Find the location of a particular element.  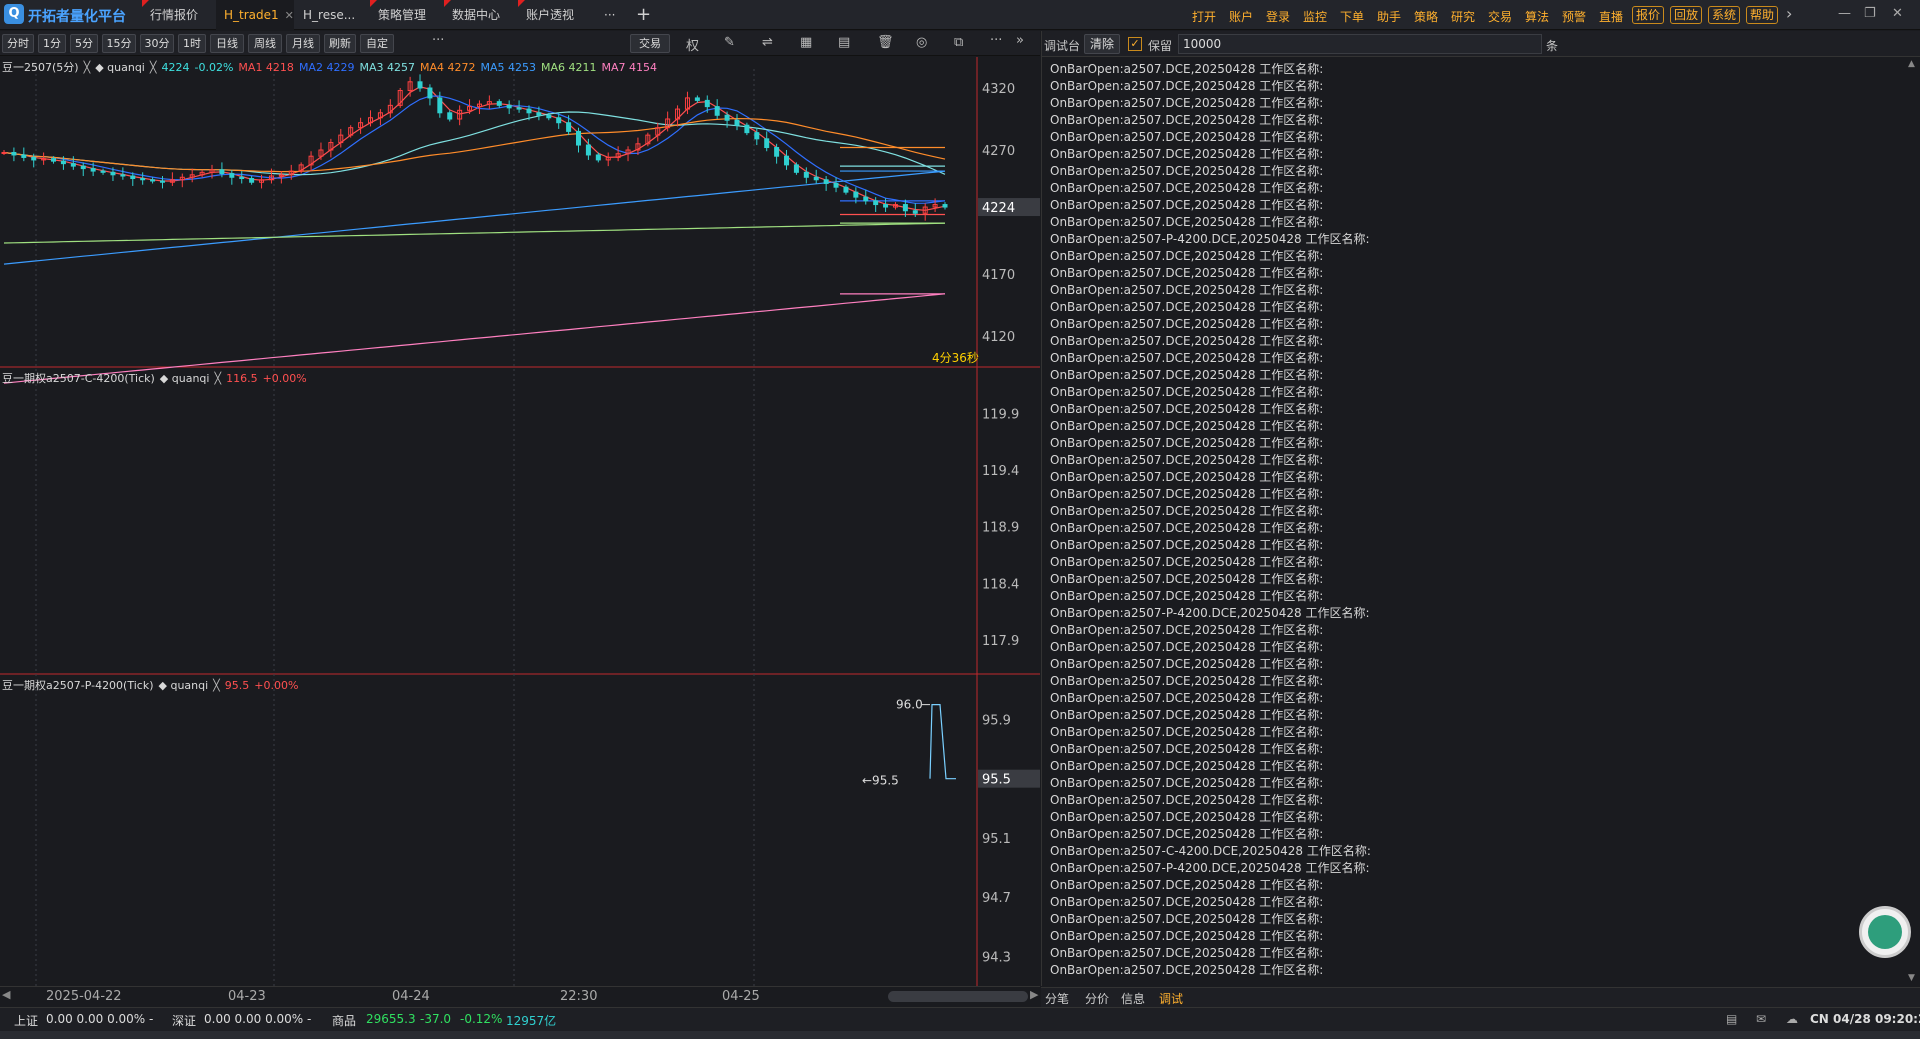

menu-item: 预警 is located at coordinates (1574, 16).